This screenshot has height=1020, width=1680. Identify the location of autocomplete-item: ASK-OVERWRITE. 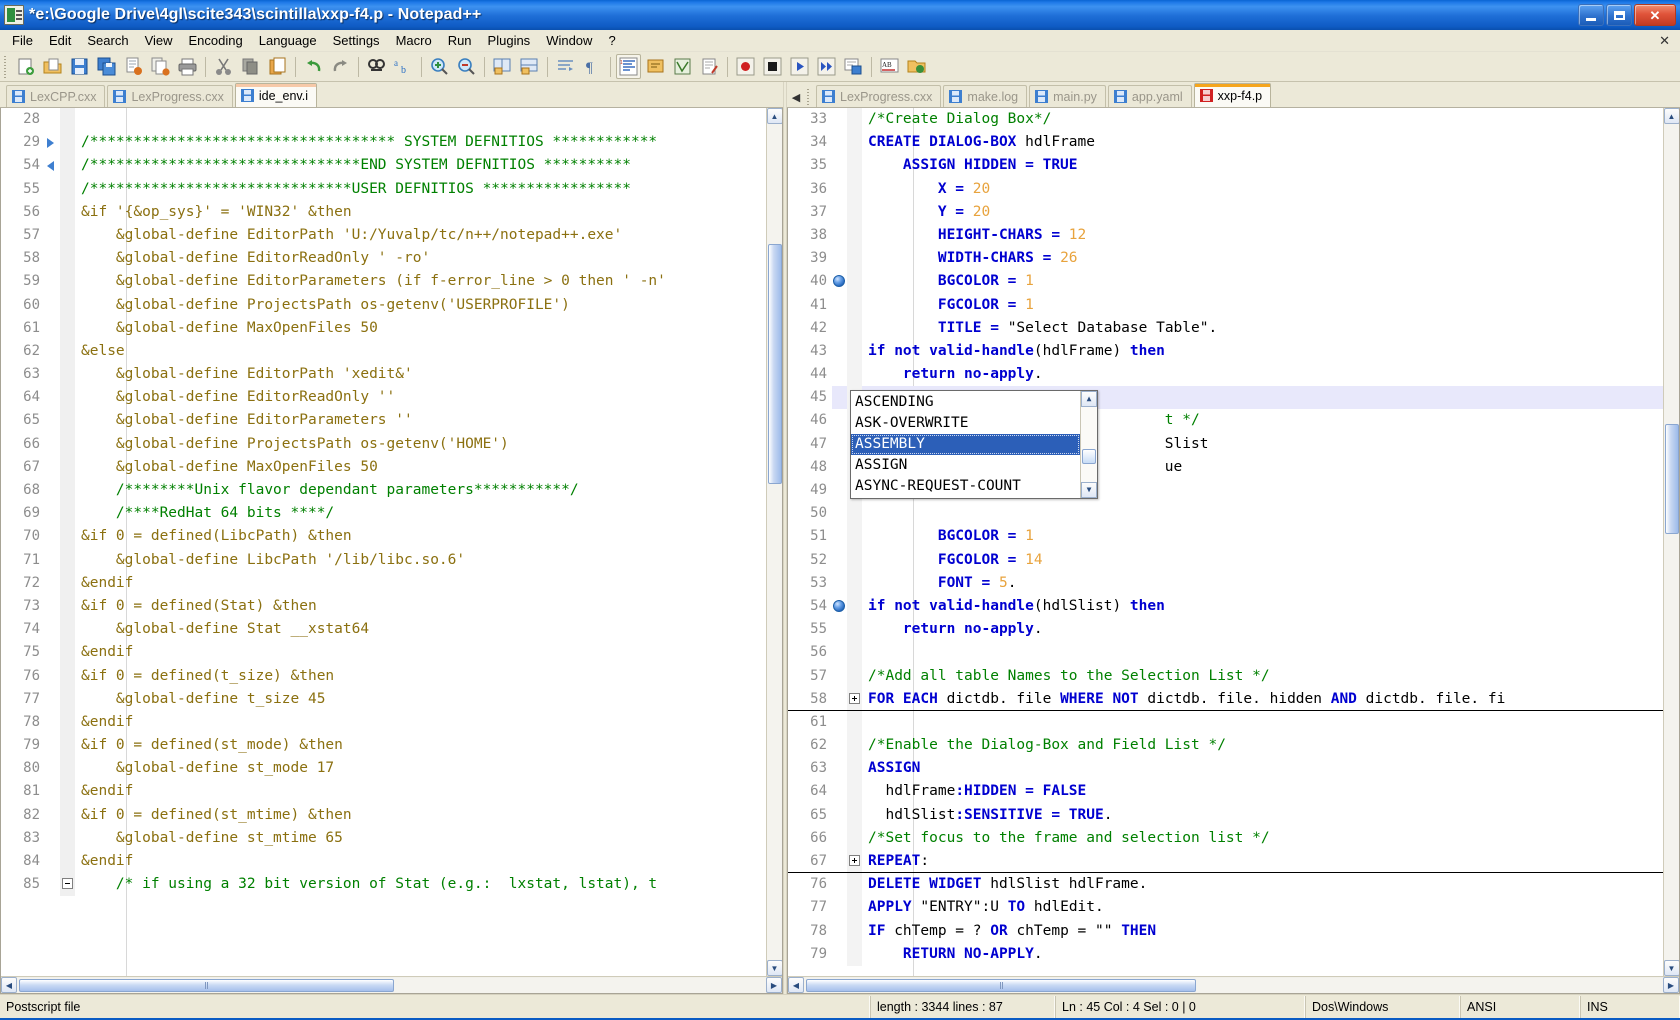
(965, 423).